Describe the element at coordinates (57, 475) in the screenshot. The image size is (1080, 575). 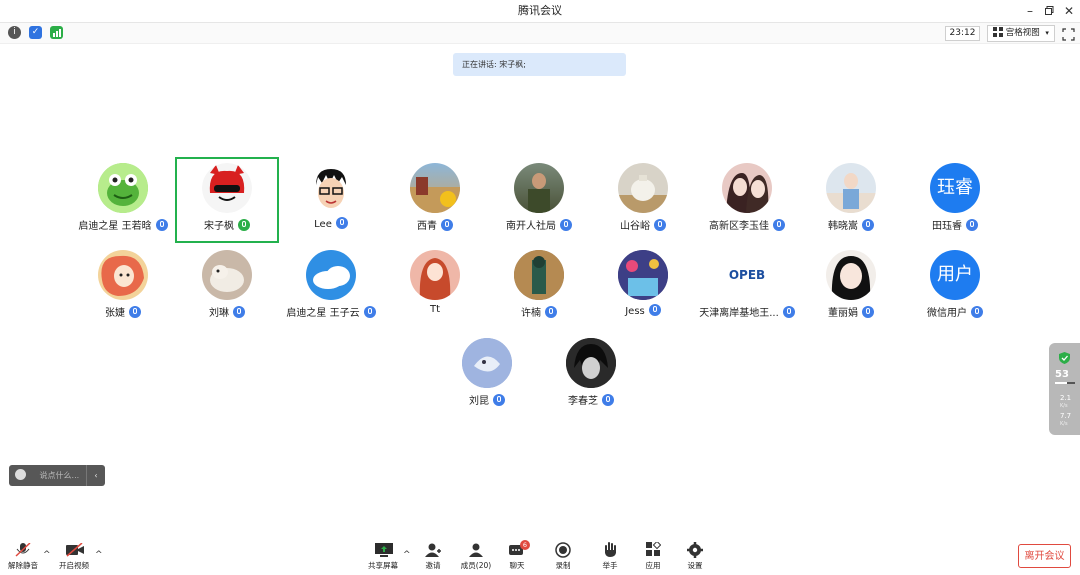
I see `chat-input: 说点什么... ‹` at that location.